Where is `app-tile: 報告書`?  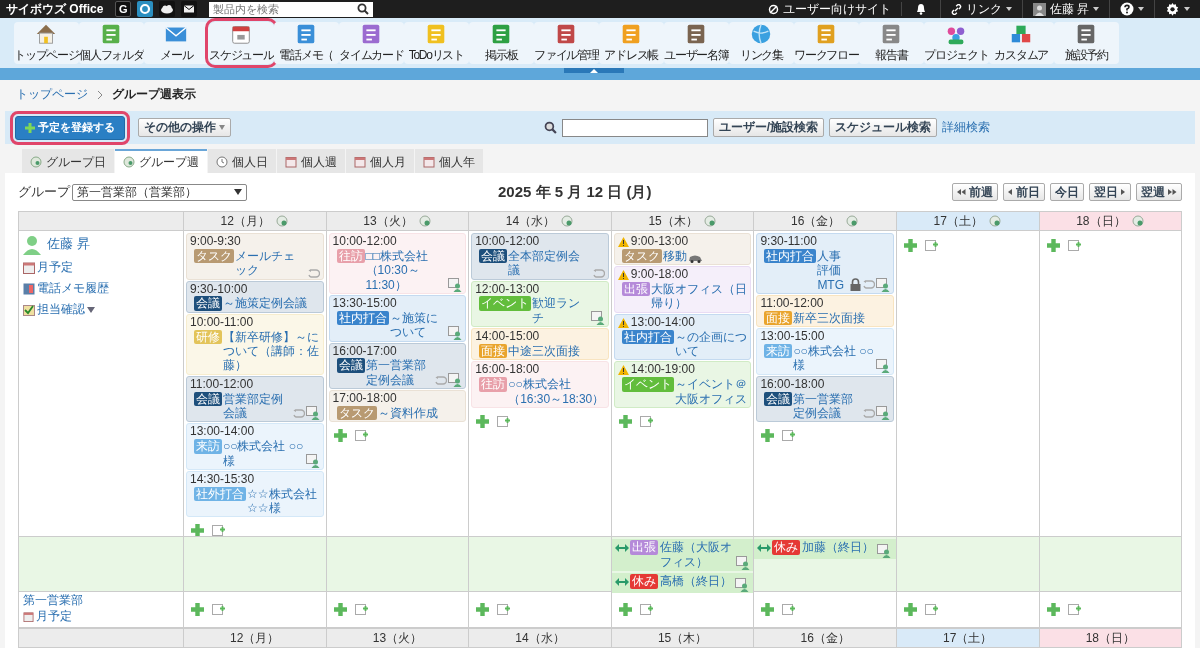
app-tile: 報告書 is located at coordinates (891, 43).